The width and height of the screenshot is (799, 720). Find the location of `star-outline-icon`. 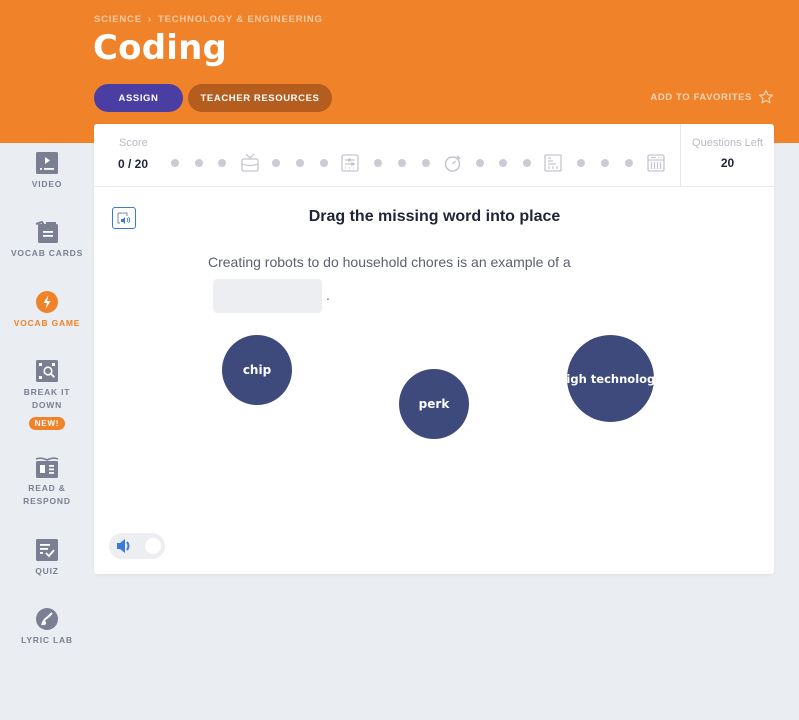

star-outline-icon is located at coordinates (766, 97).